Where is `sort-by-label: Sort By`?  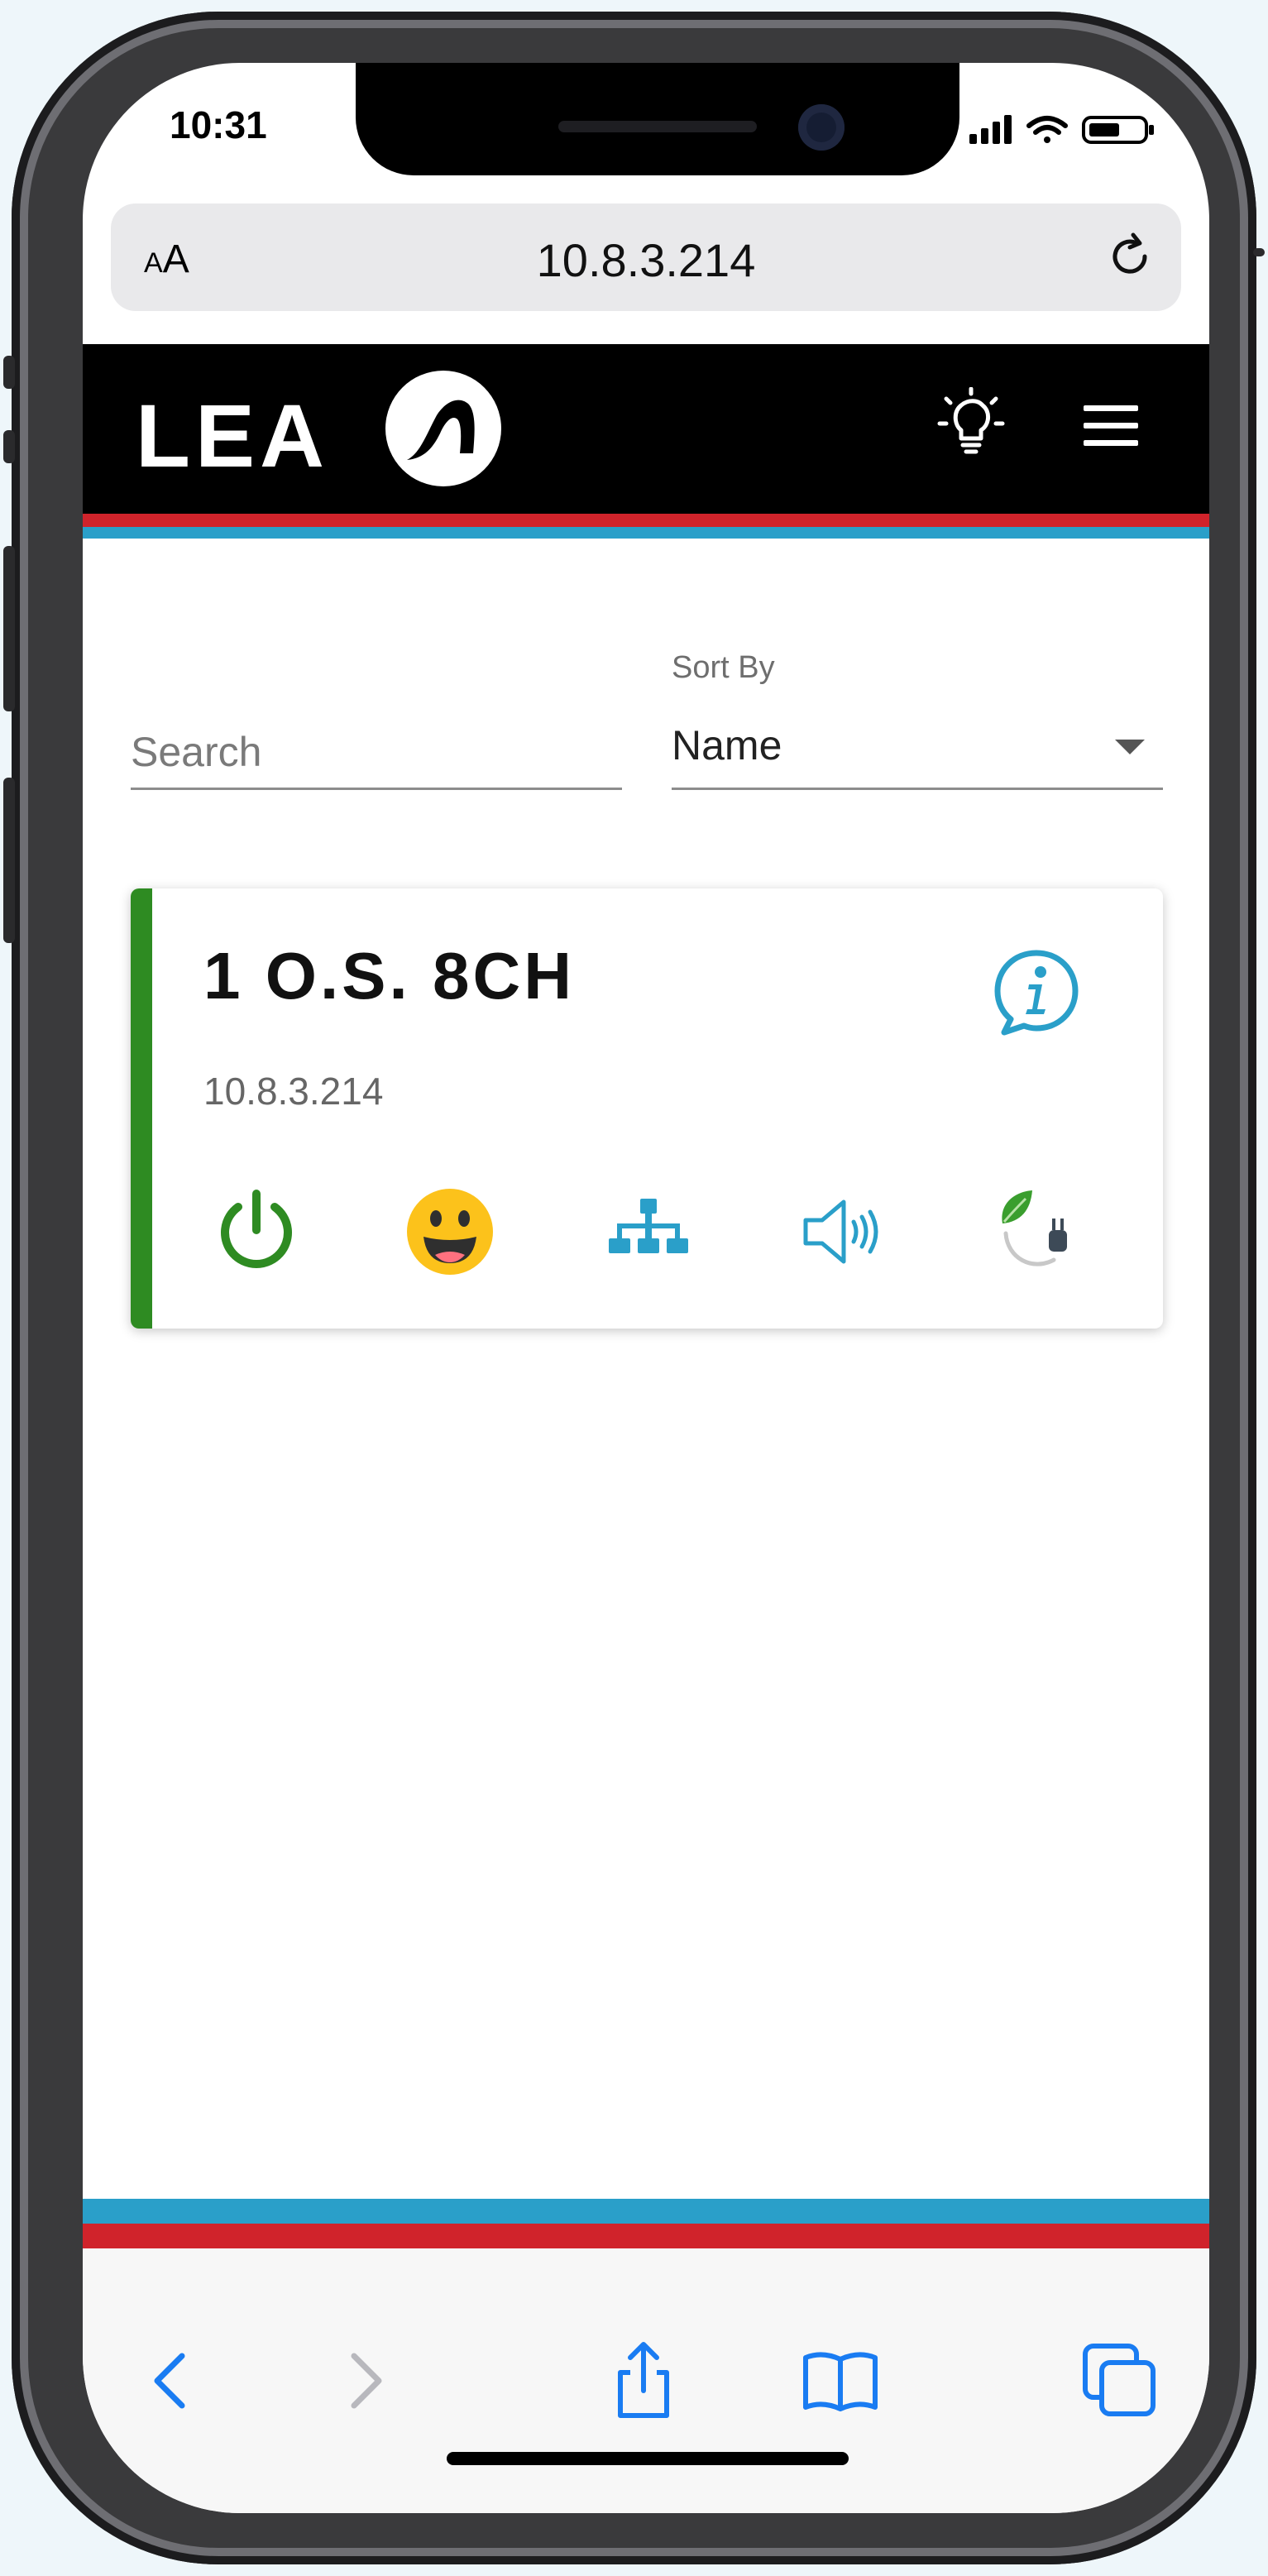
sort-by-label: Sort By is located at coordinates (723, 668).